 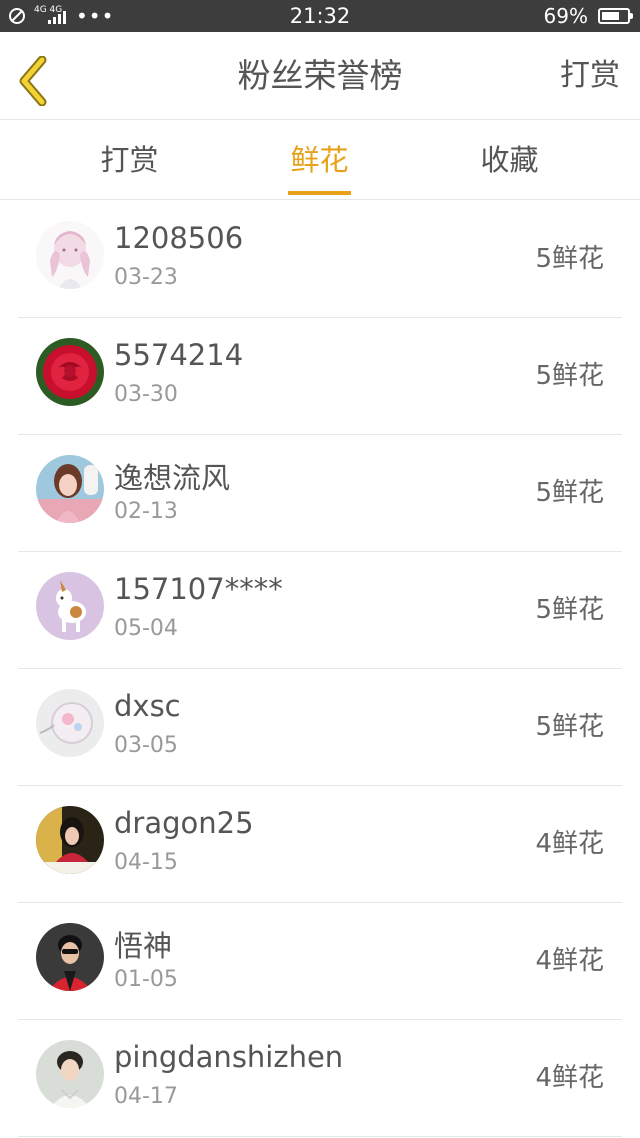 I want to click on tab-label: 收藏, so click(x=509, y=160).